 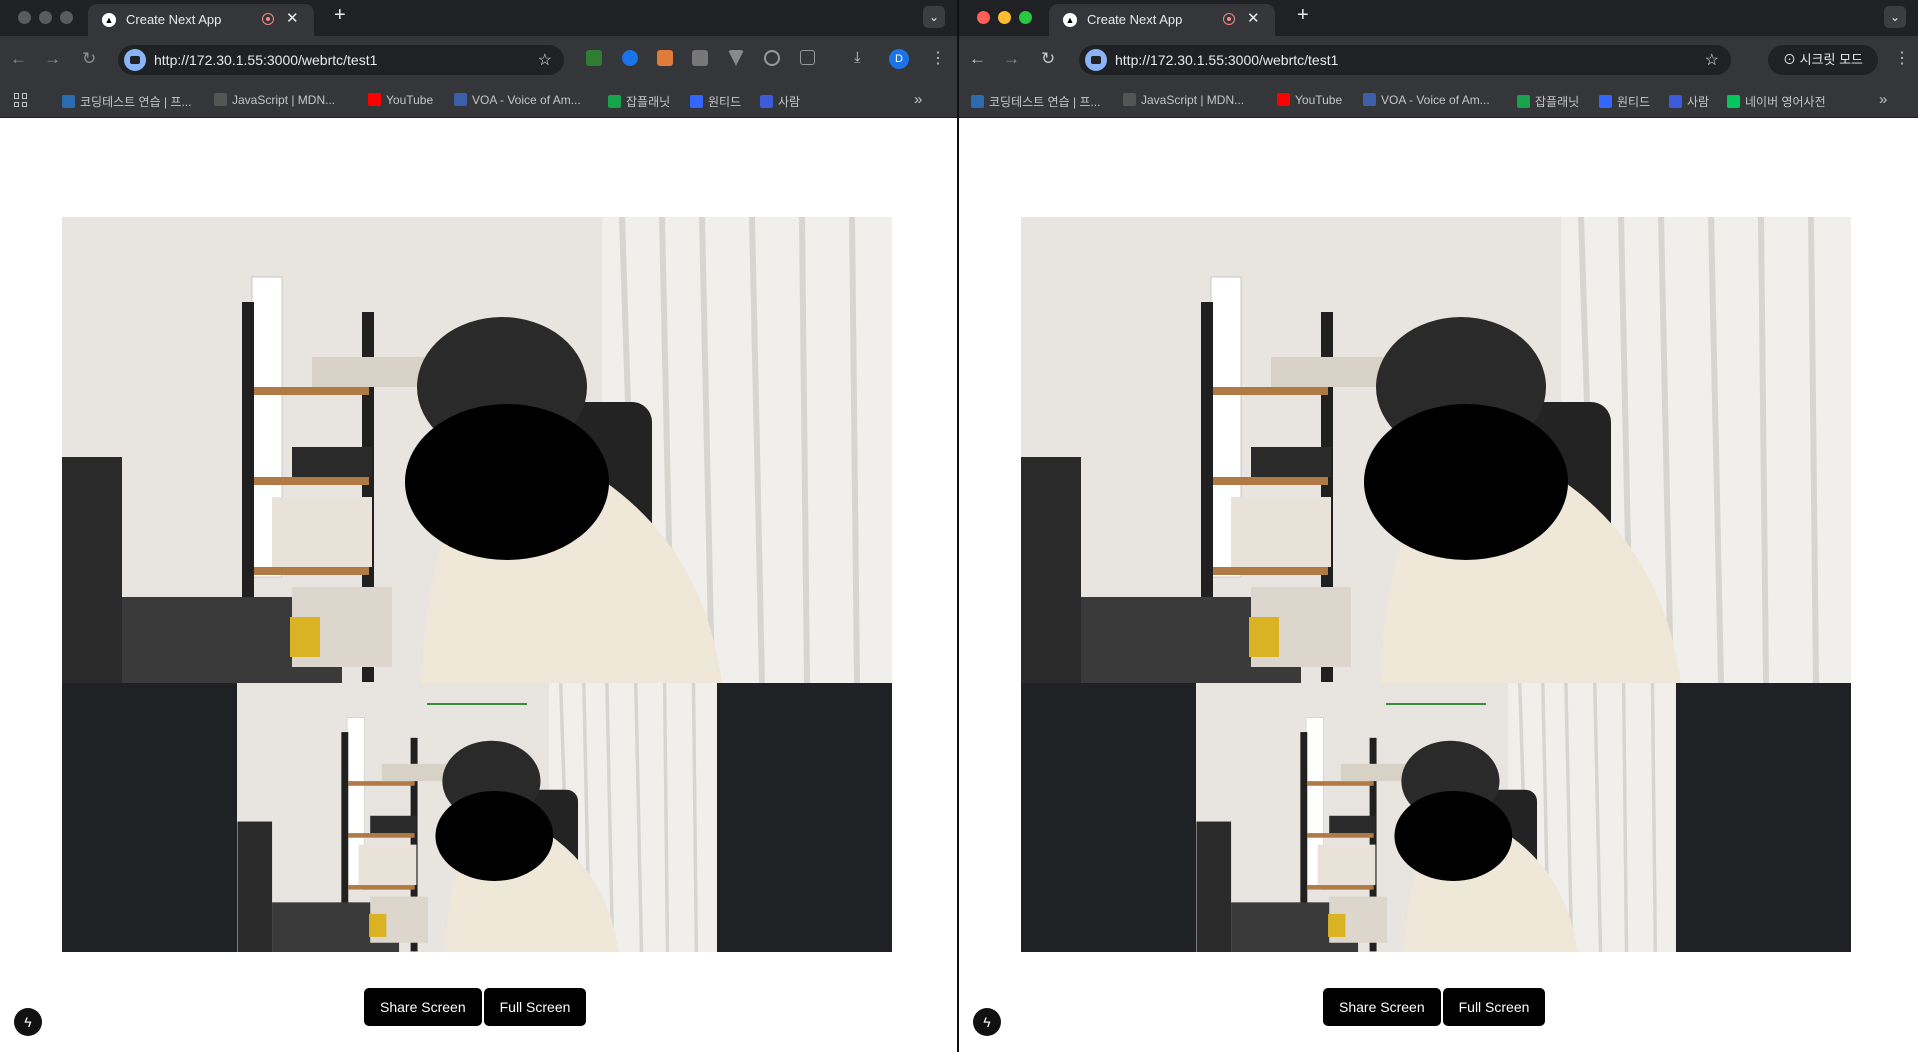 I want to click on avatar: D, so click(x=899, y=59).